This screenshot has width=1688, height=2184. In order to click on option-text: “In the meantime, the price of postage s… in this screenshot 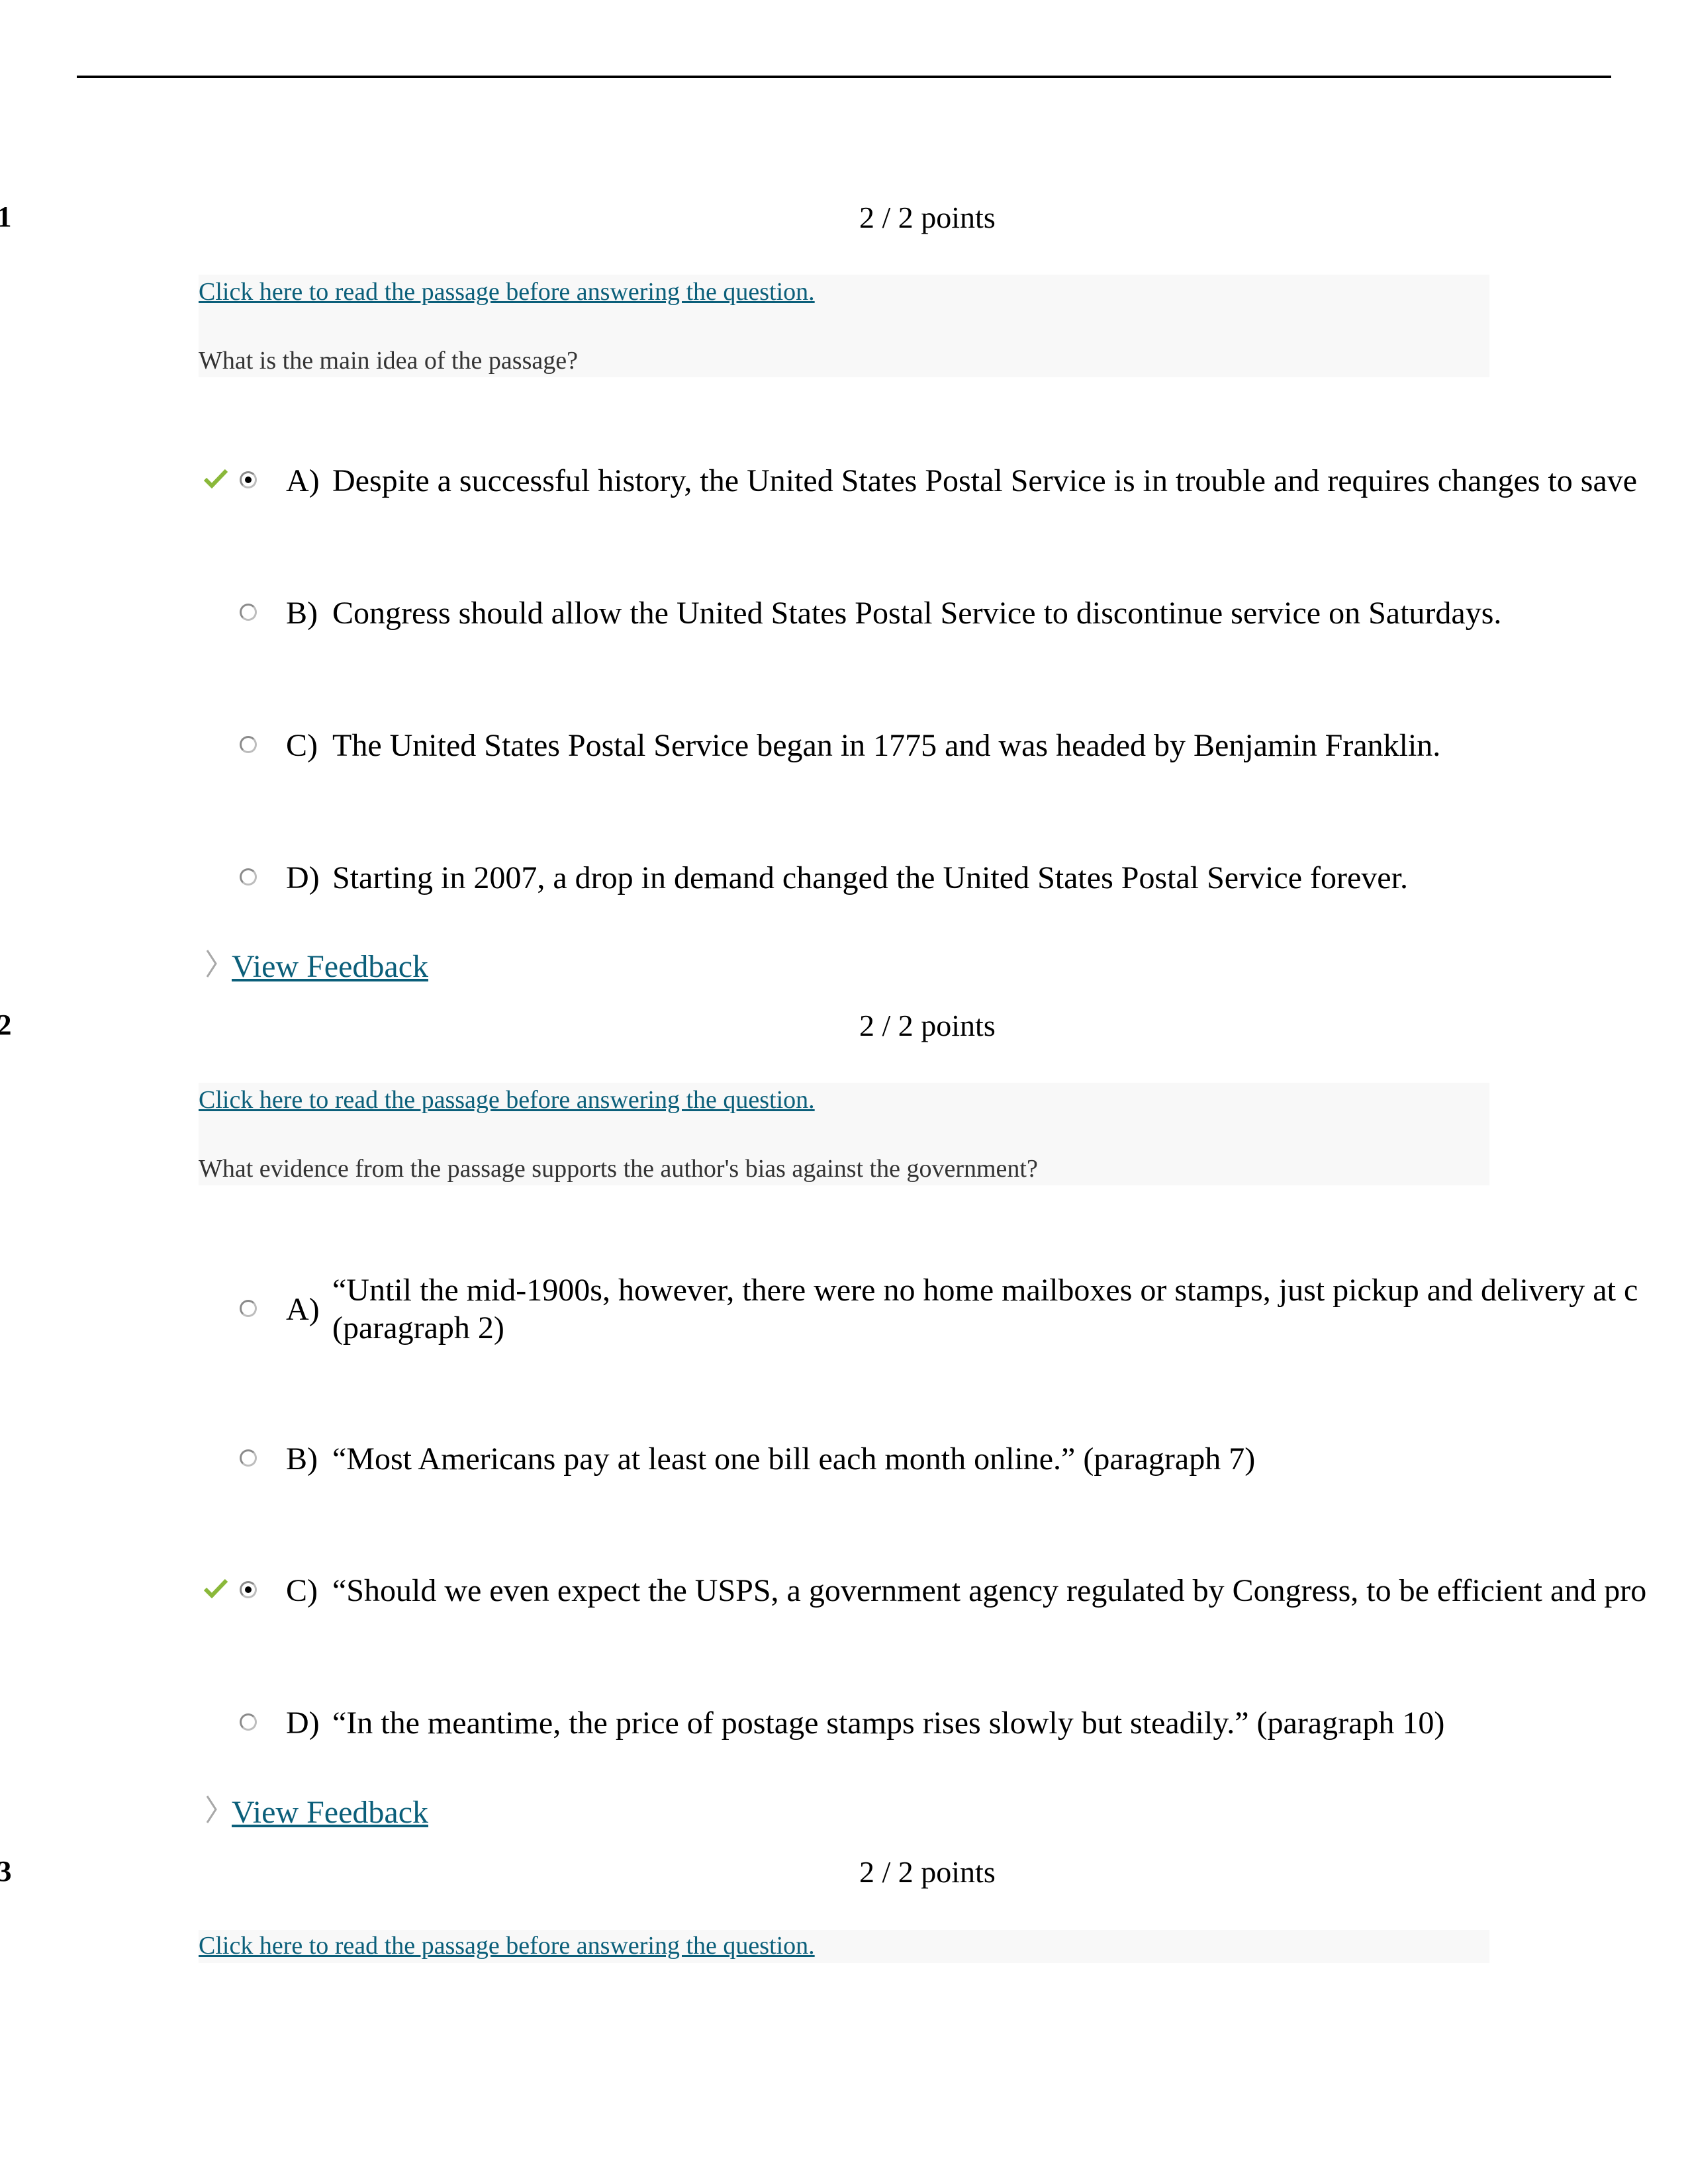, I will do `click(888, 1723)`.